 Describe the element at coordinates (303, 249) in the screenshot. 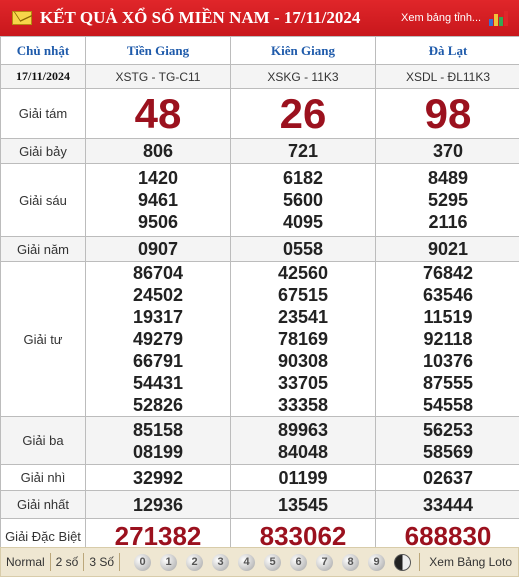

I see `prize-number: 0558` at that location.